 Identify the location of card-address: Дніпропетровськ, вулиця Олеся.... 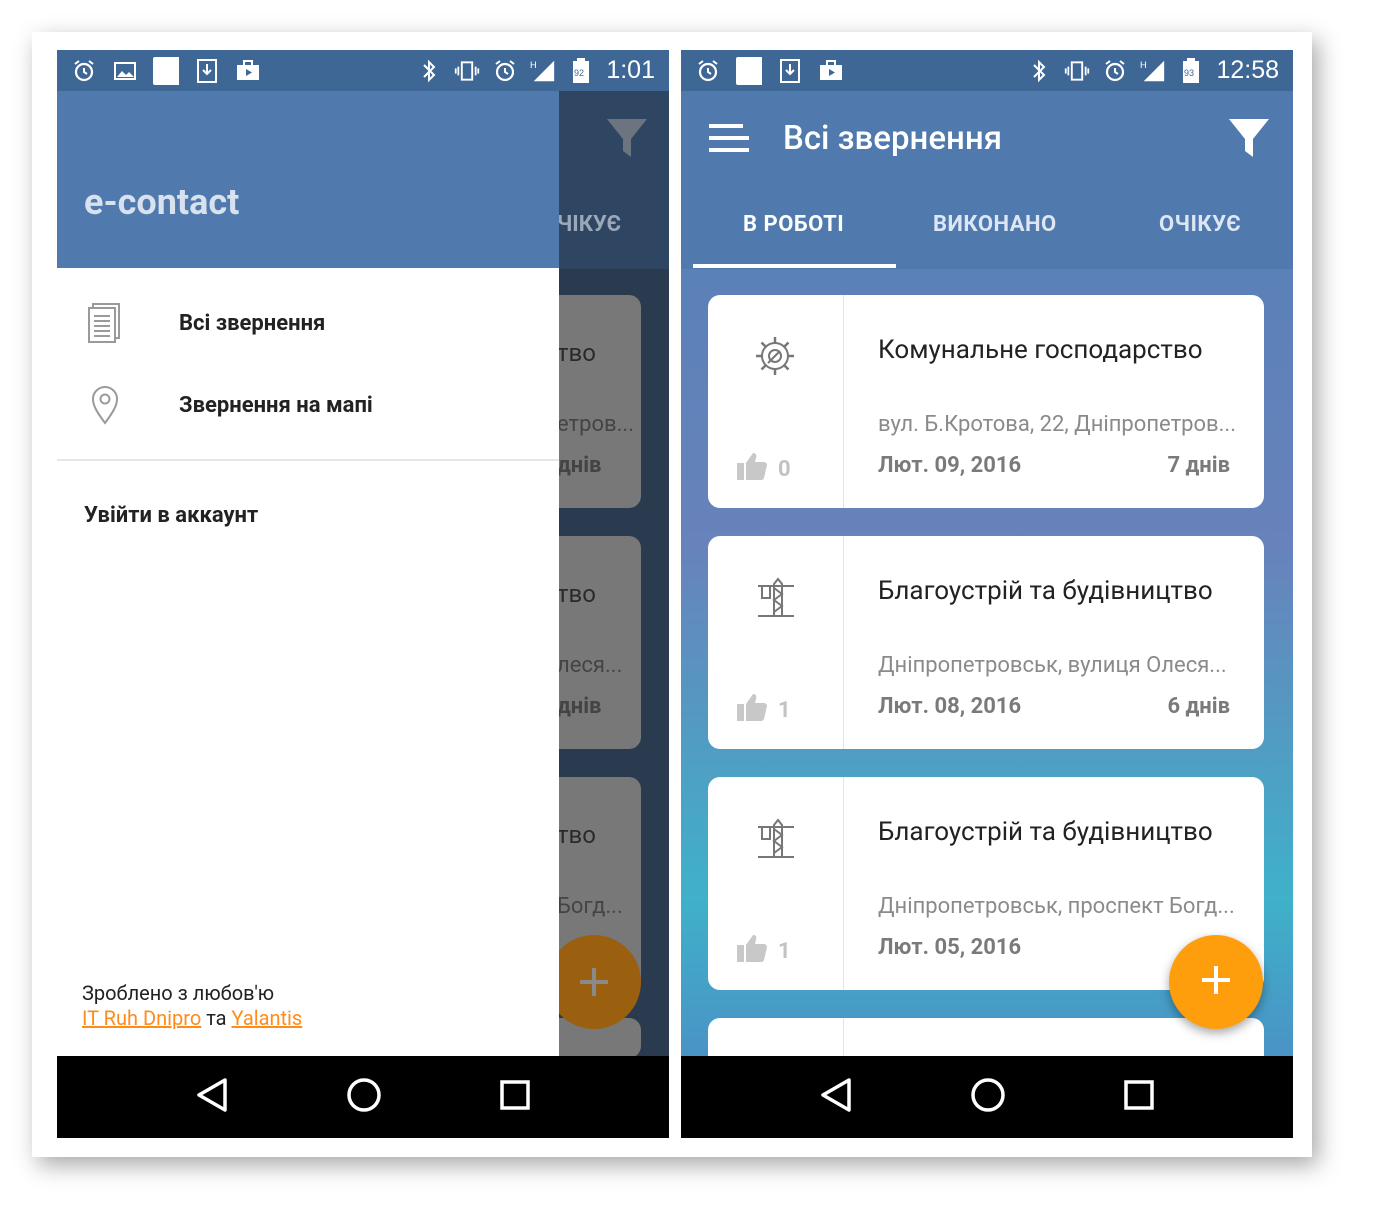
(1052, 665).